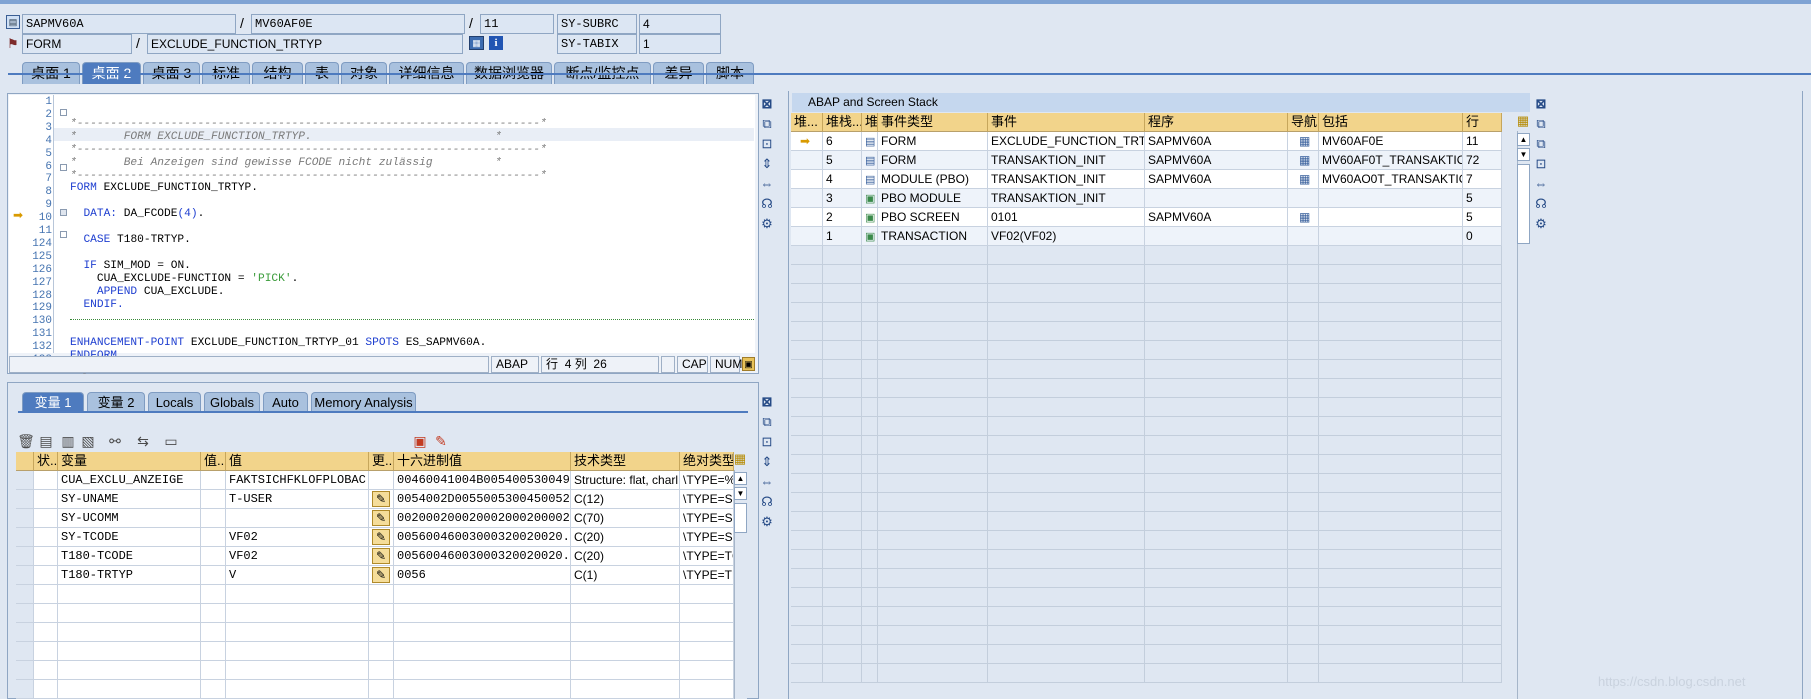  Describe the element at coordinates (381, 575) in the screenshot. I see `edit-pencil-icon: ✎` at that location.